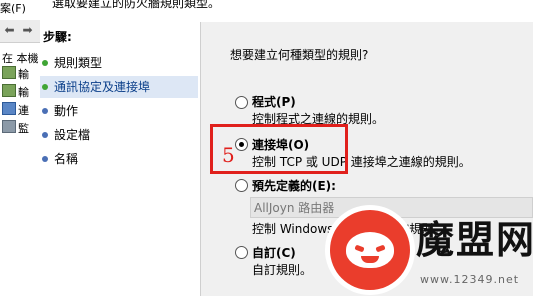 This screenshot has height=296, width=533. I want to click on site-watermark: 魔盟网 www.12349.net, so click(431, 253).